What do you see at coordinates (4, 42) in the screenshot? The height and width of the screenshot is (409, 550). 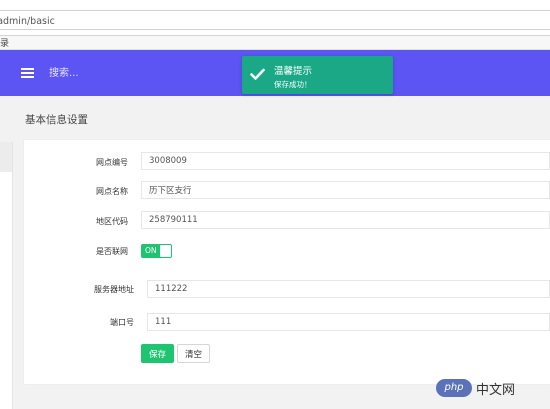 I see `menu-strip-fragment: 录` at bounding box center [4, 42].